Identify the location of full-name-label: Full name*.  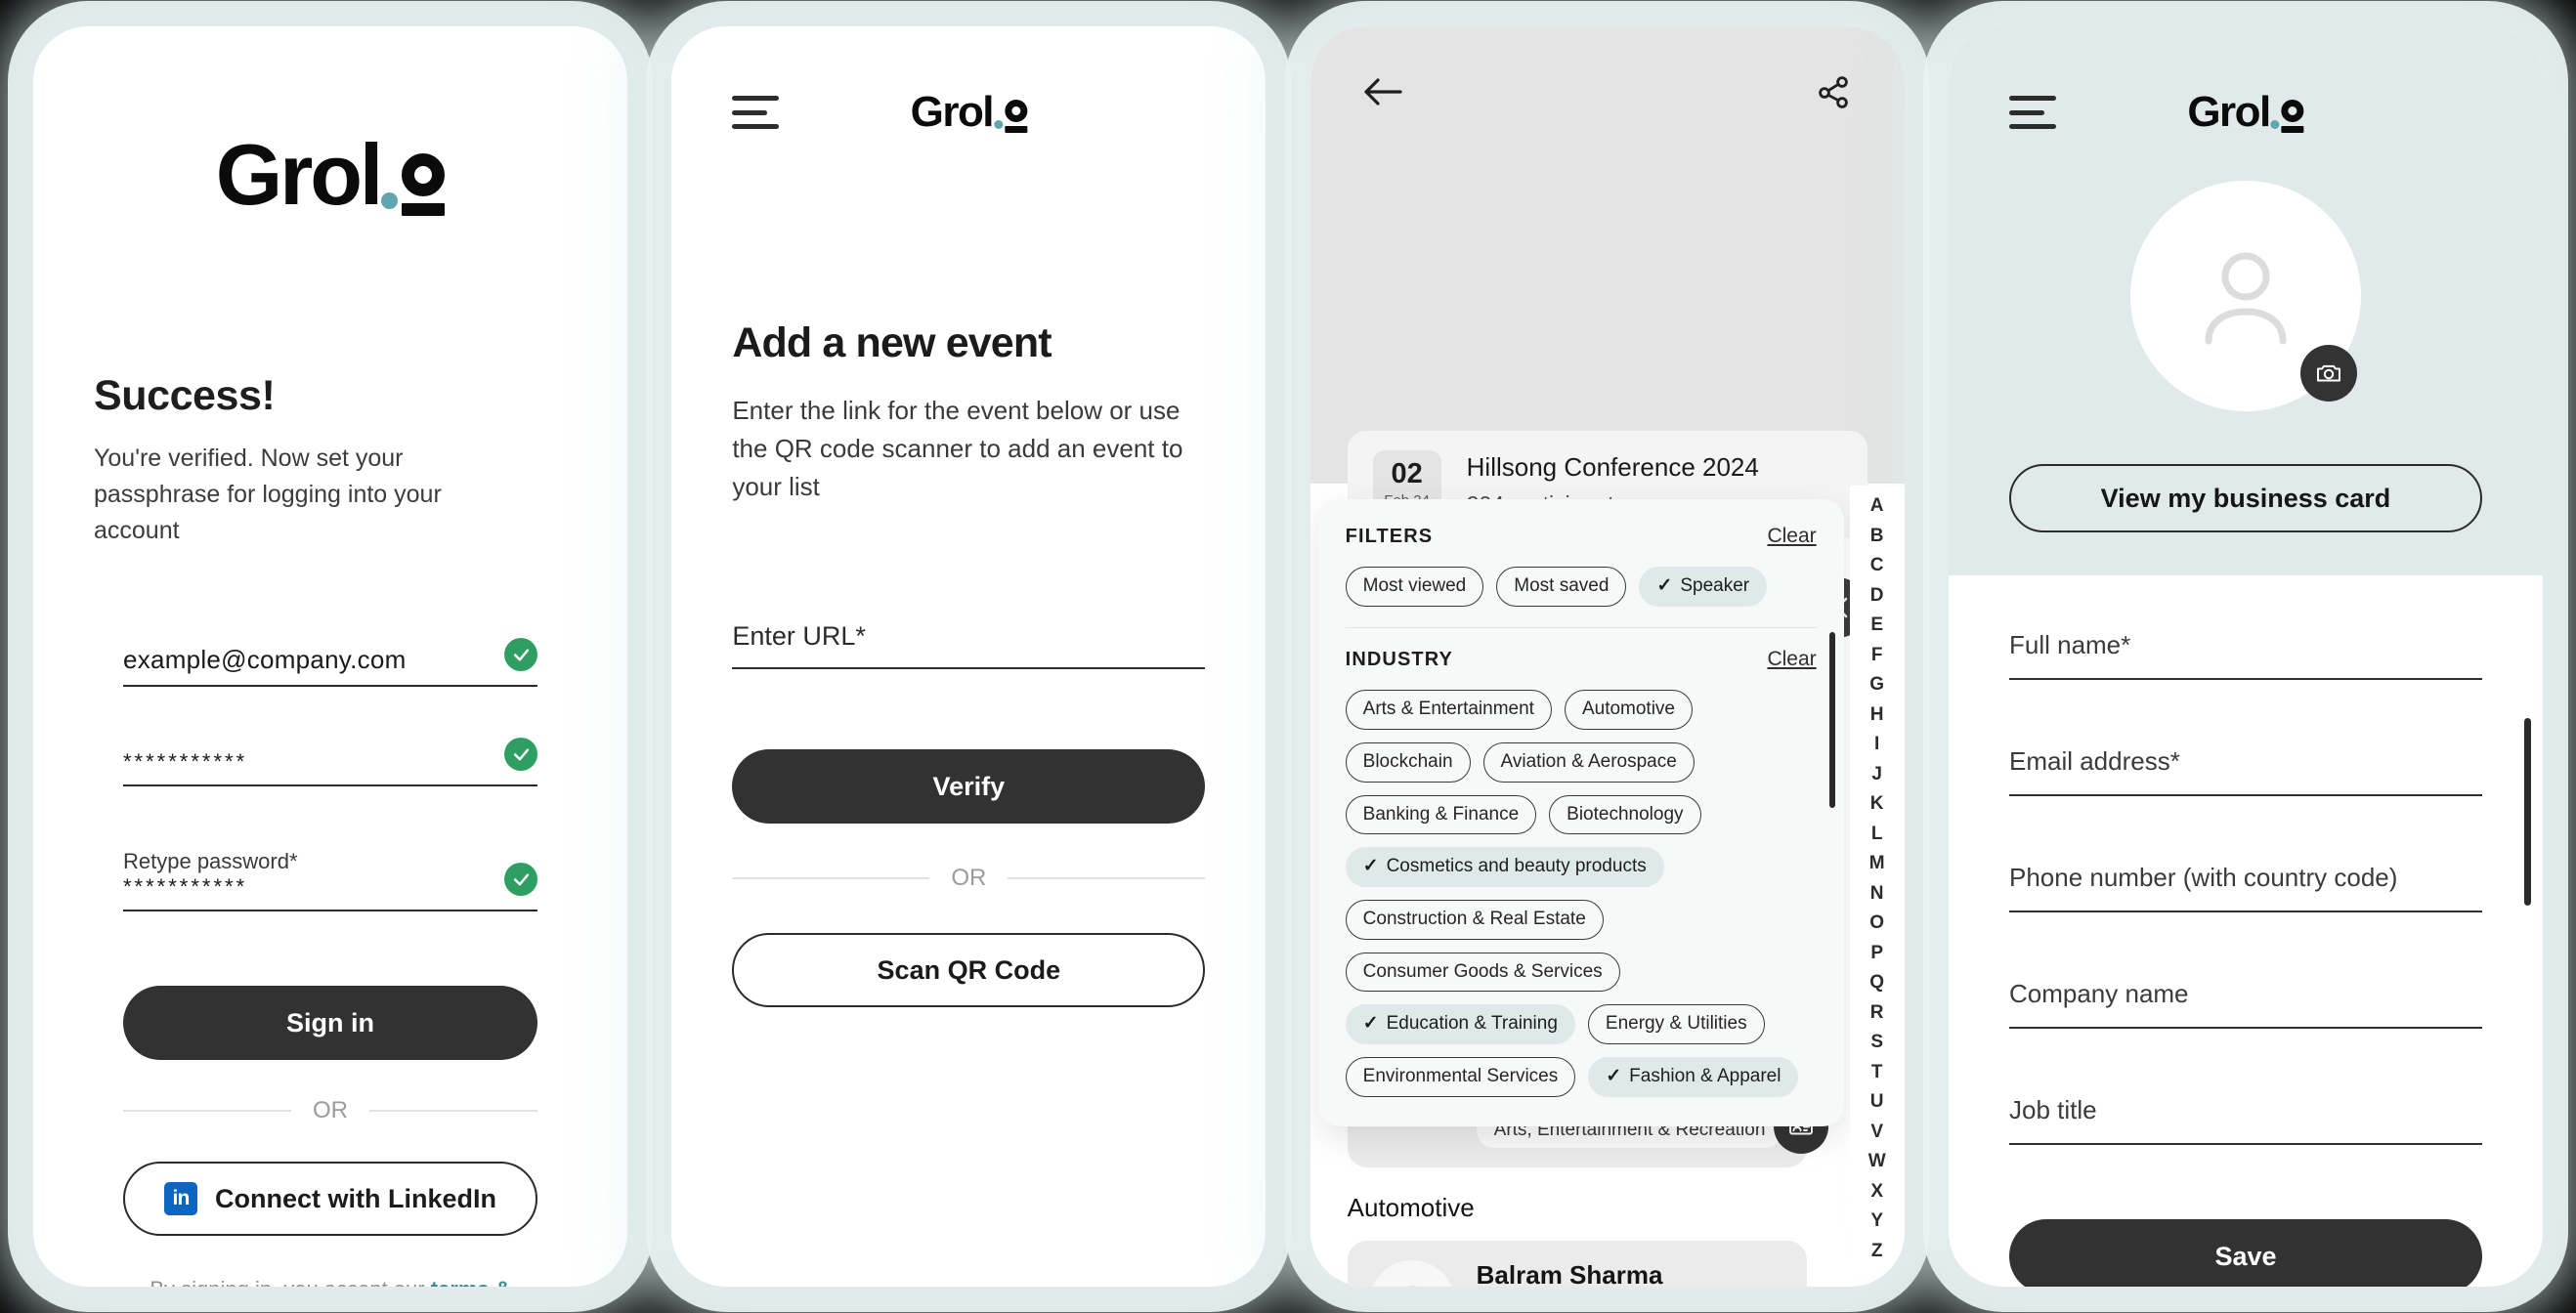
(2069, 645).